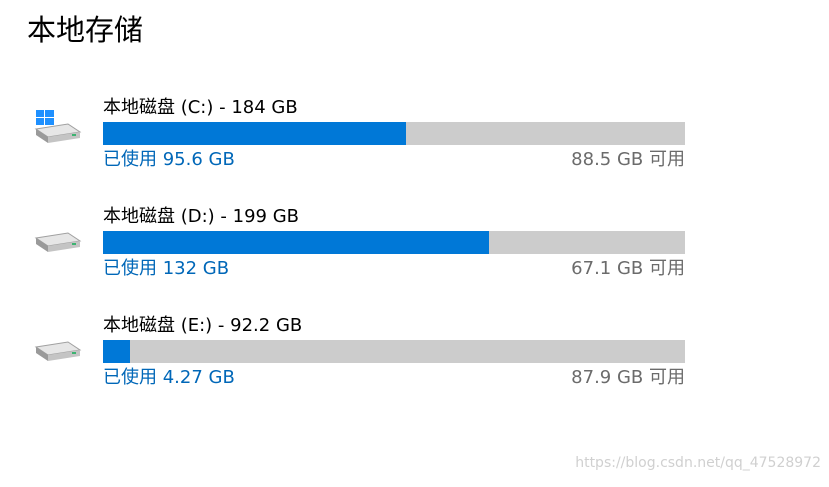  Describe the element at coordinates (203, 325) in the screenshot. I see `drive-name: 本地磁盘 (E:) - 92.2 GB` at that location.